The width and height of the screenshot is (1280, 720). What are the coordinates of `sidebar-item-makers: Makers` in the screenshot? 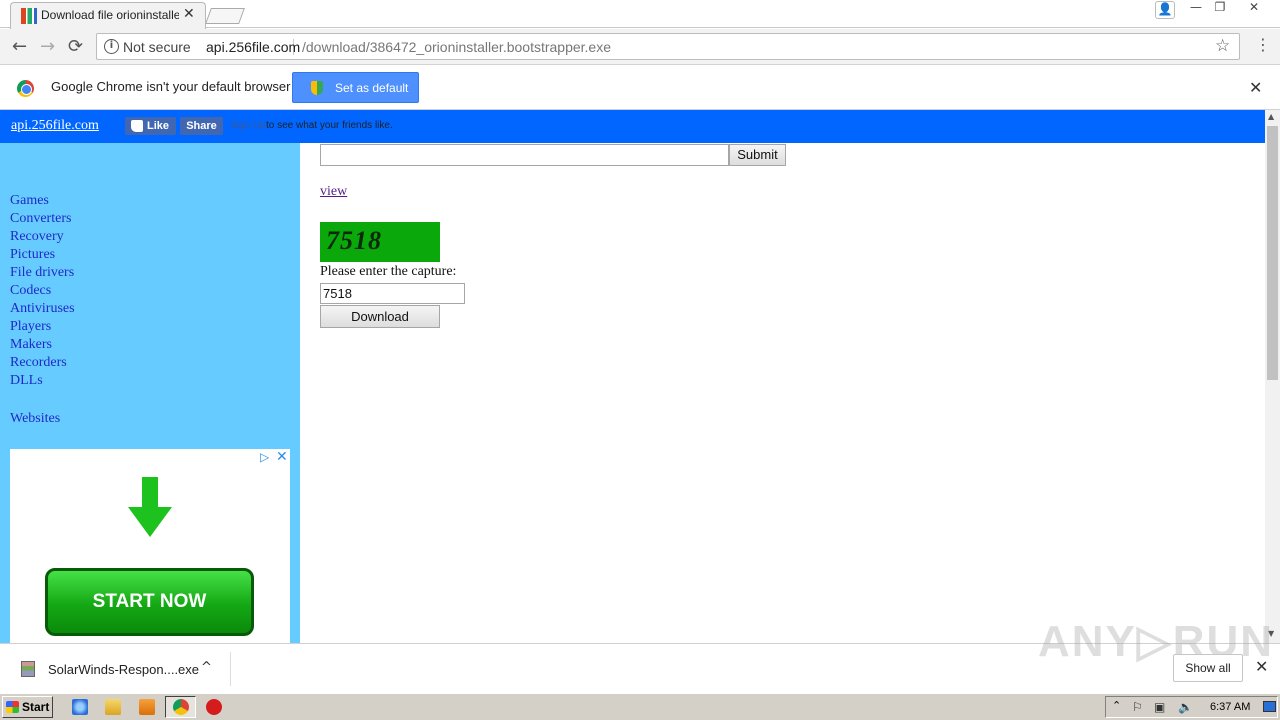 It's located at (31, 345).